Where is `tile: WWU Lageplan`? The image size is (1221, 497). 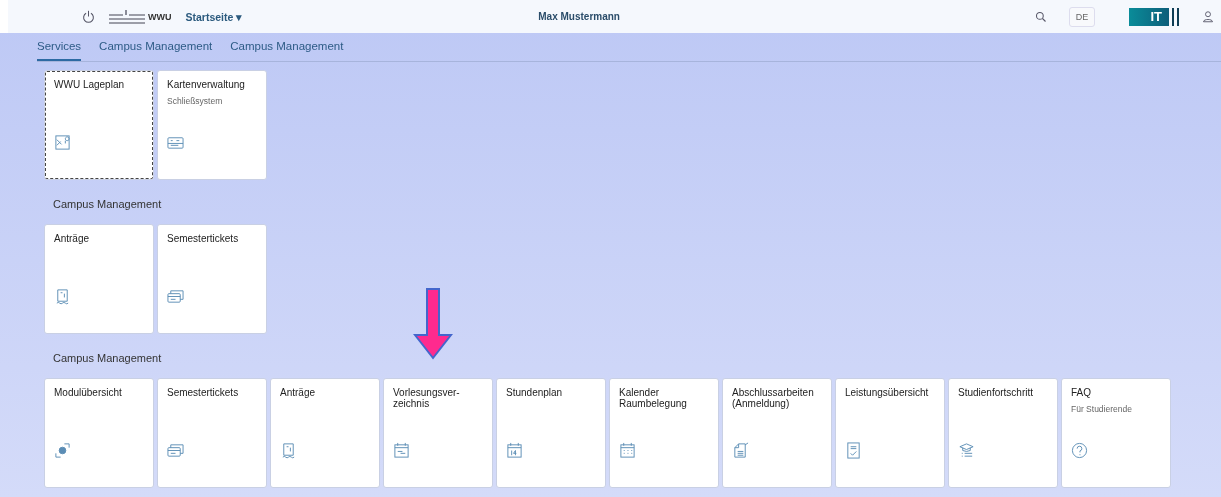
tile: WWU Lageplan is located at coordinates (99, 125).